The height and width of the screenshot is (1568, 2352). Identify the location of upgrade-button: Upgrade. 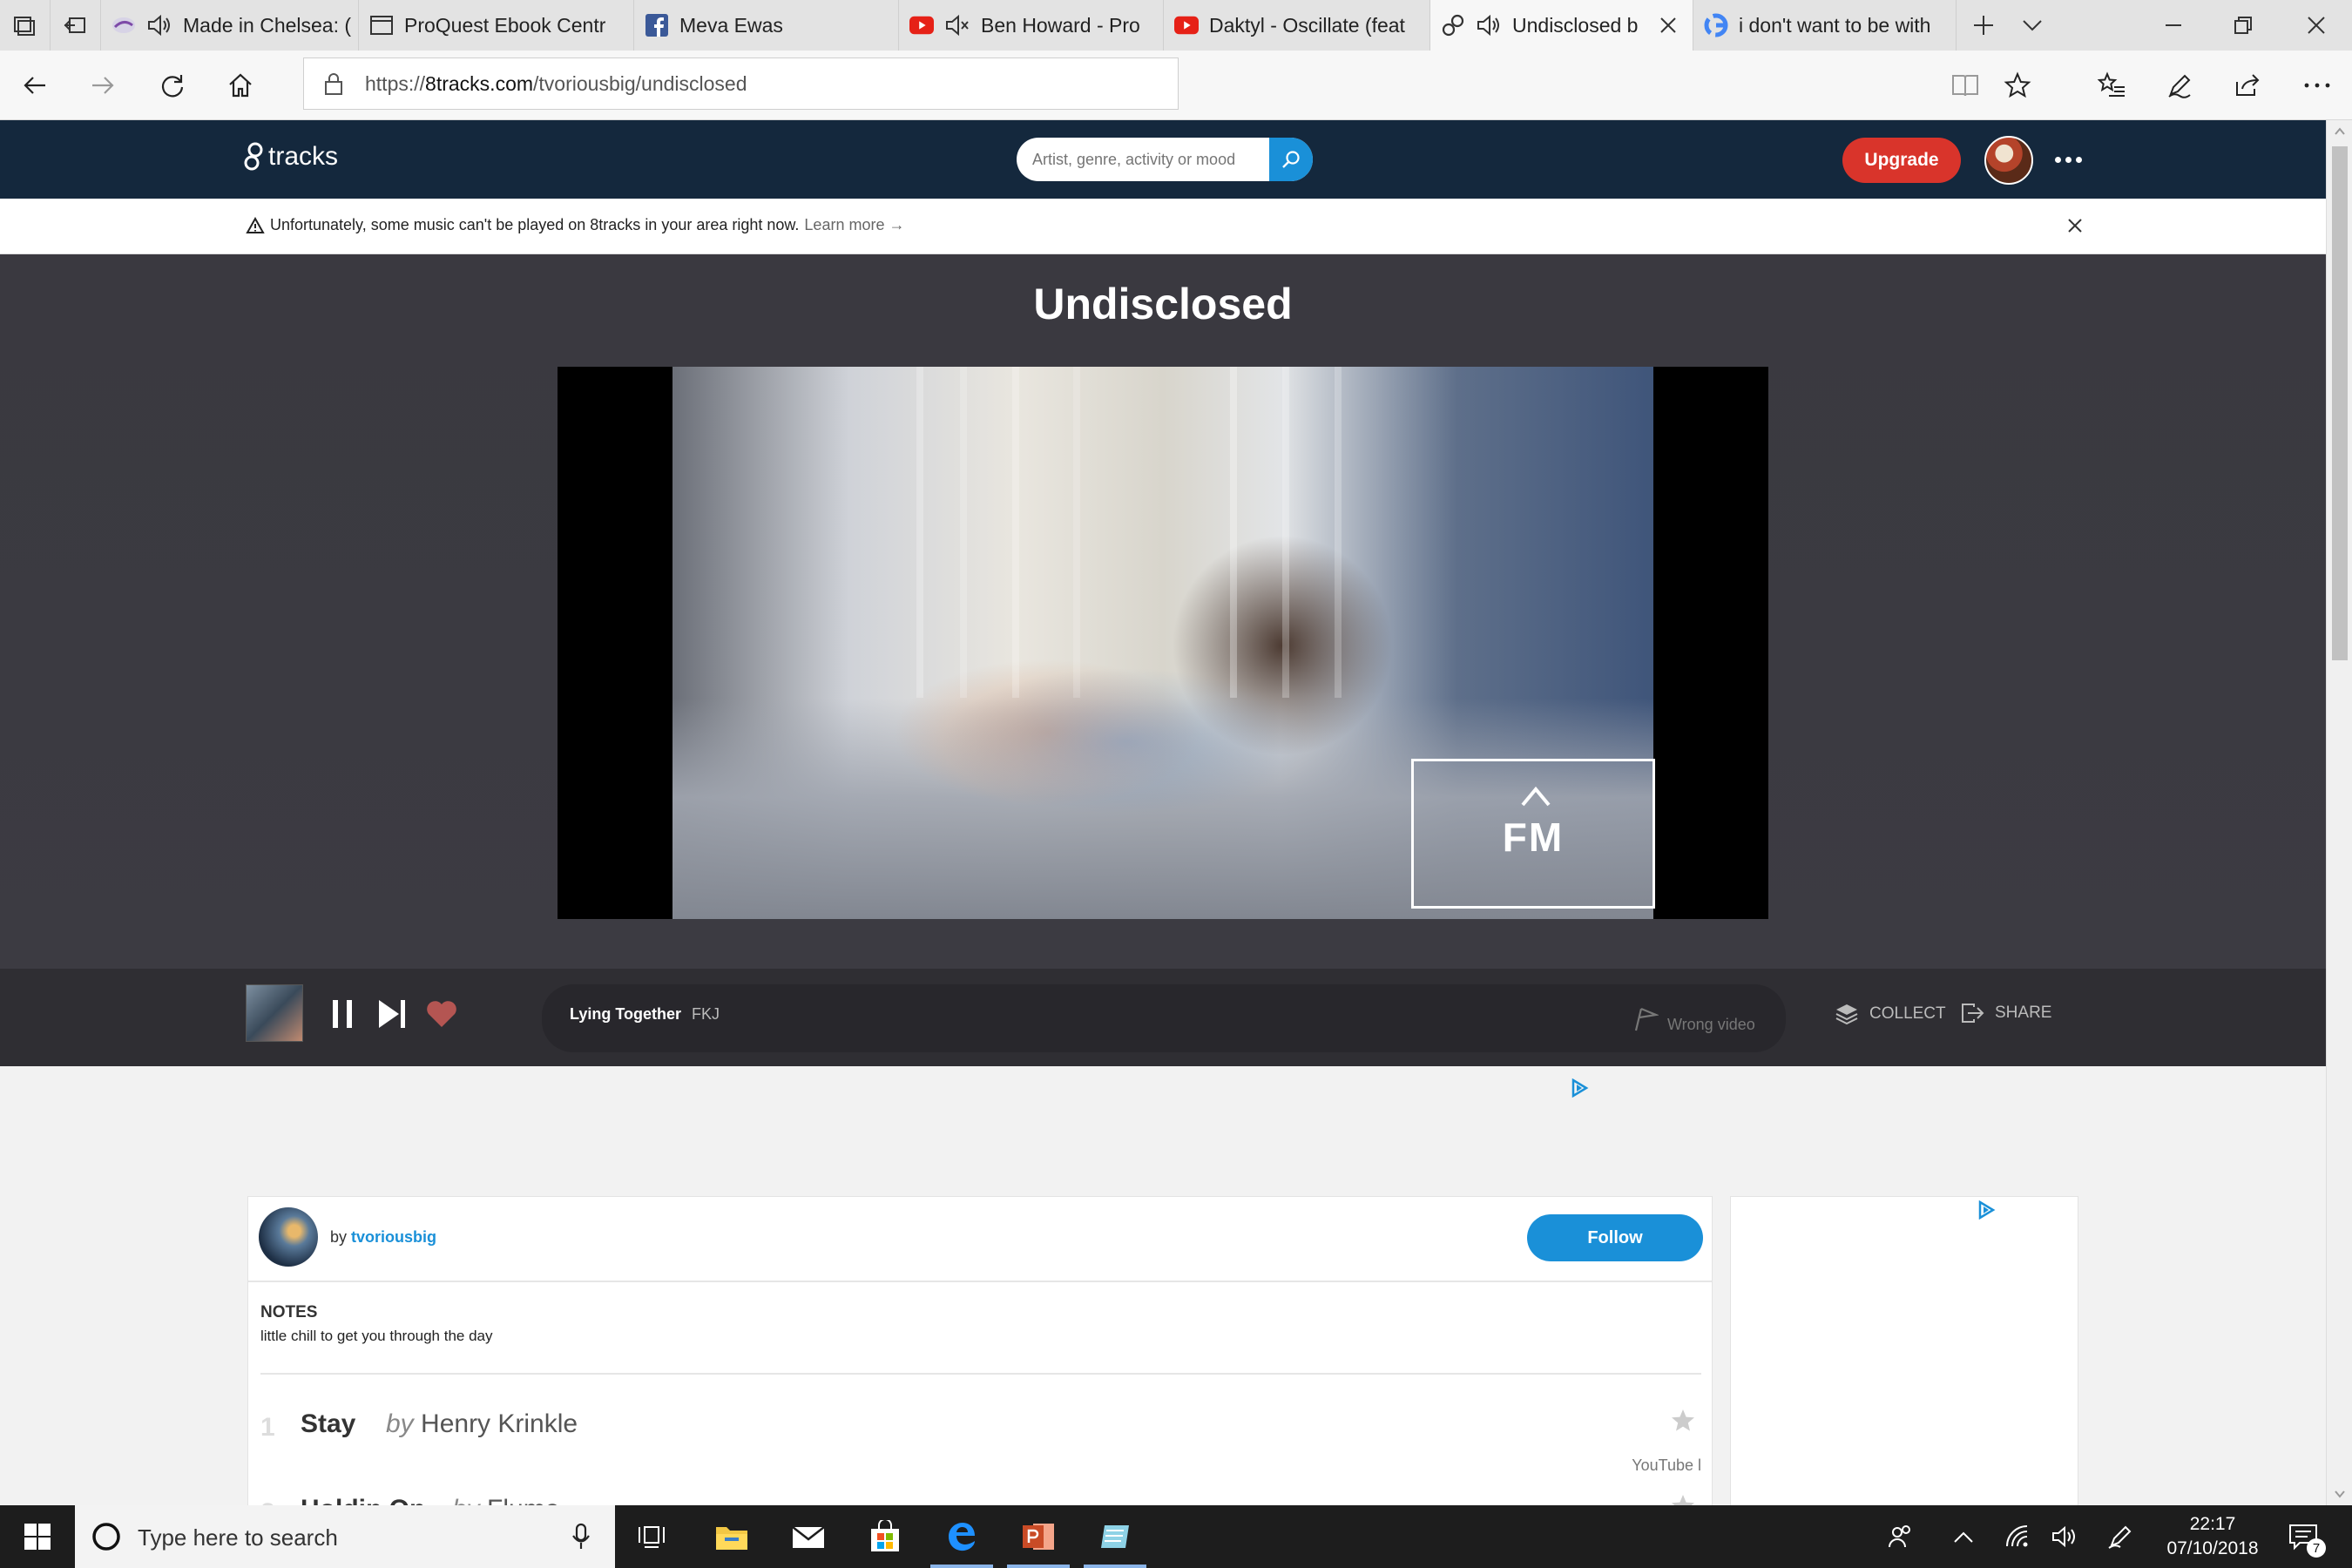
(1901, 161).